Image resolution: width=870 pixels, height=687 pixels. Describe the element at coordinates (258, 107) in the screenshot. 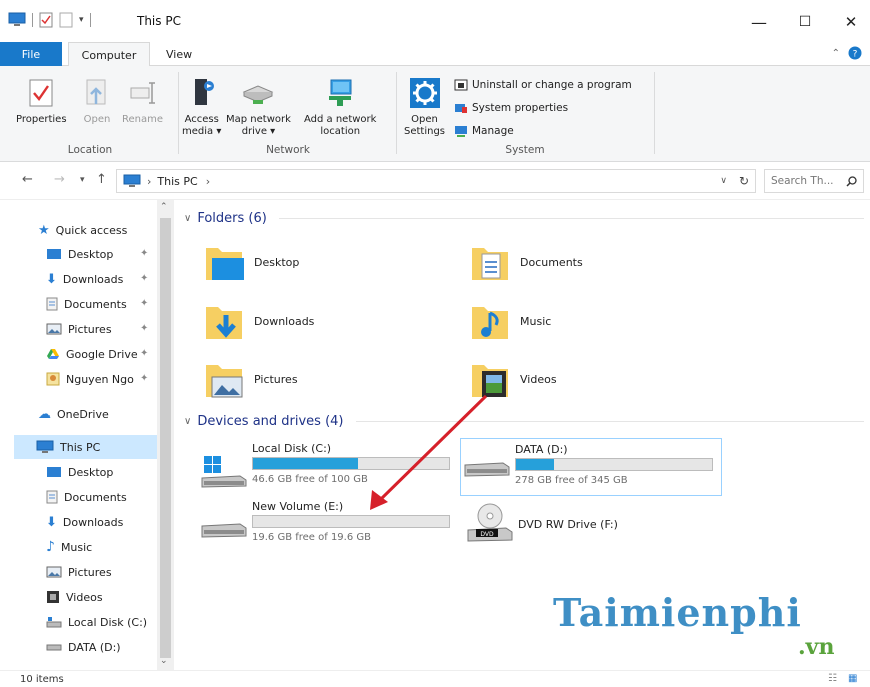

I see `map-network-drive-button: Map network drive ▾` at that location.